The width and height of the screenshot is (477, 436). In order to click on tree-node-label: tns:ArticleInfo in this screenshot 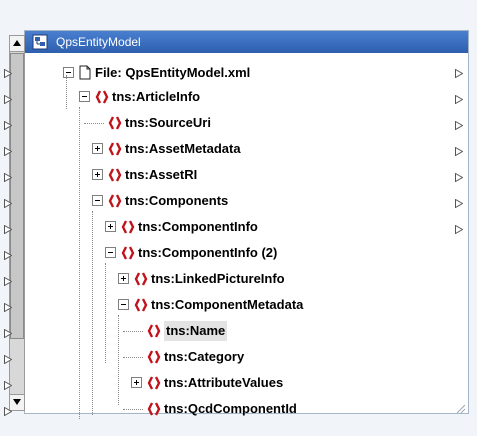, I will do `click(156, 96)`.